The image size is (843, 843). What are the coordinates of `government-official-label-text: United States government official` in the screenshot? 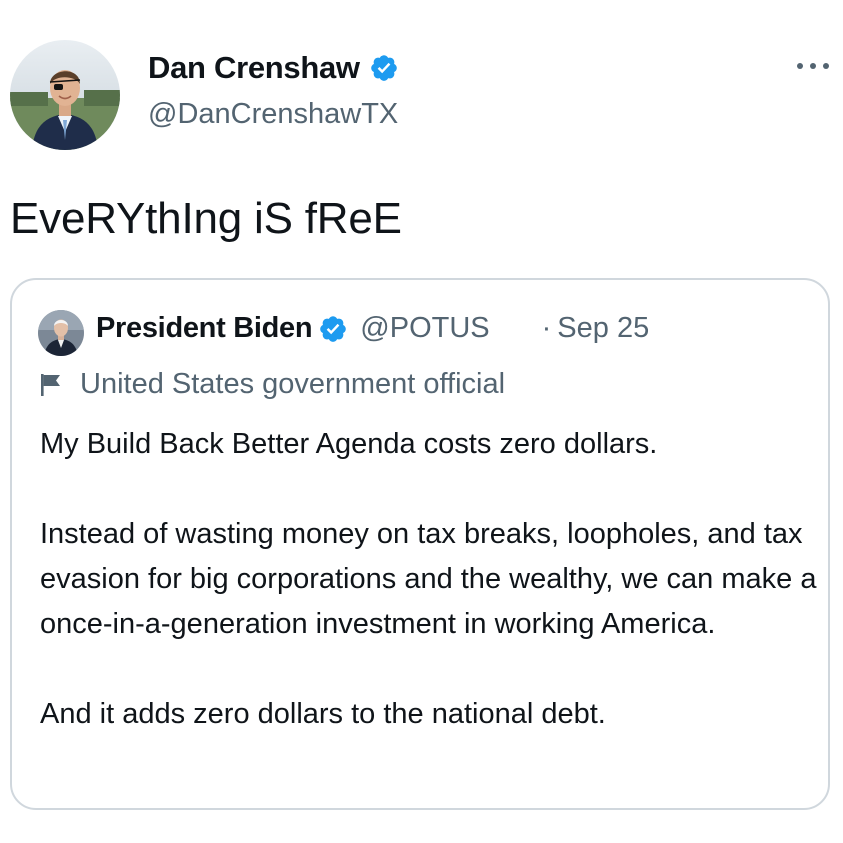 It's located at (293, 384).